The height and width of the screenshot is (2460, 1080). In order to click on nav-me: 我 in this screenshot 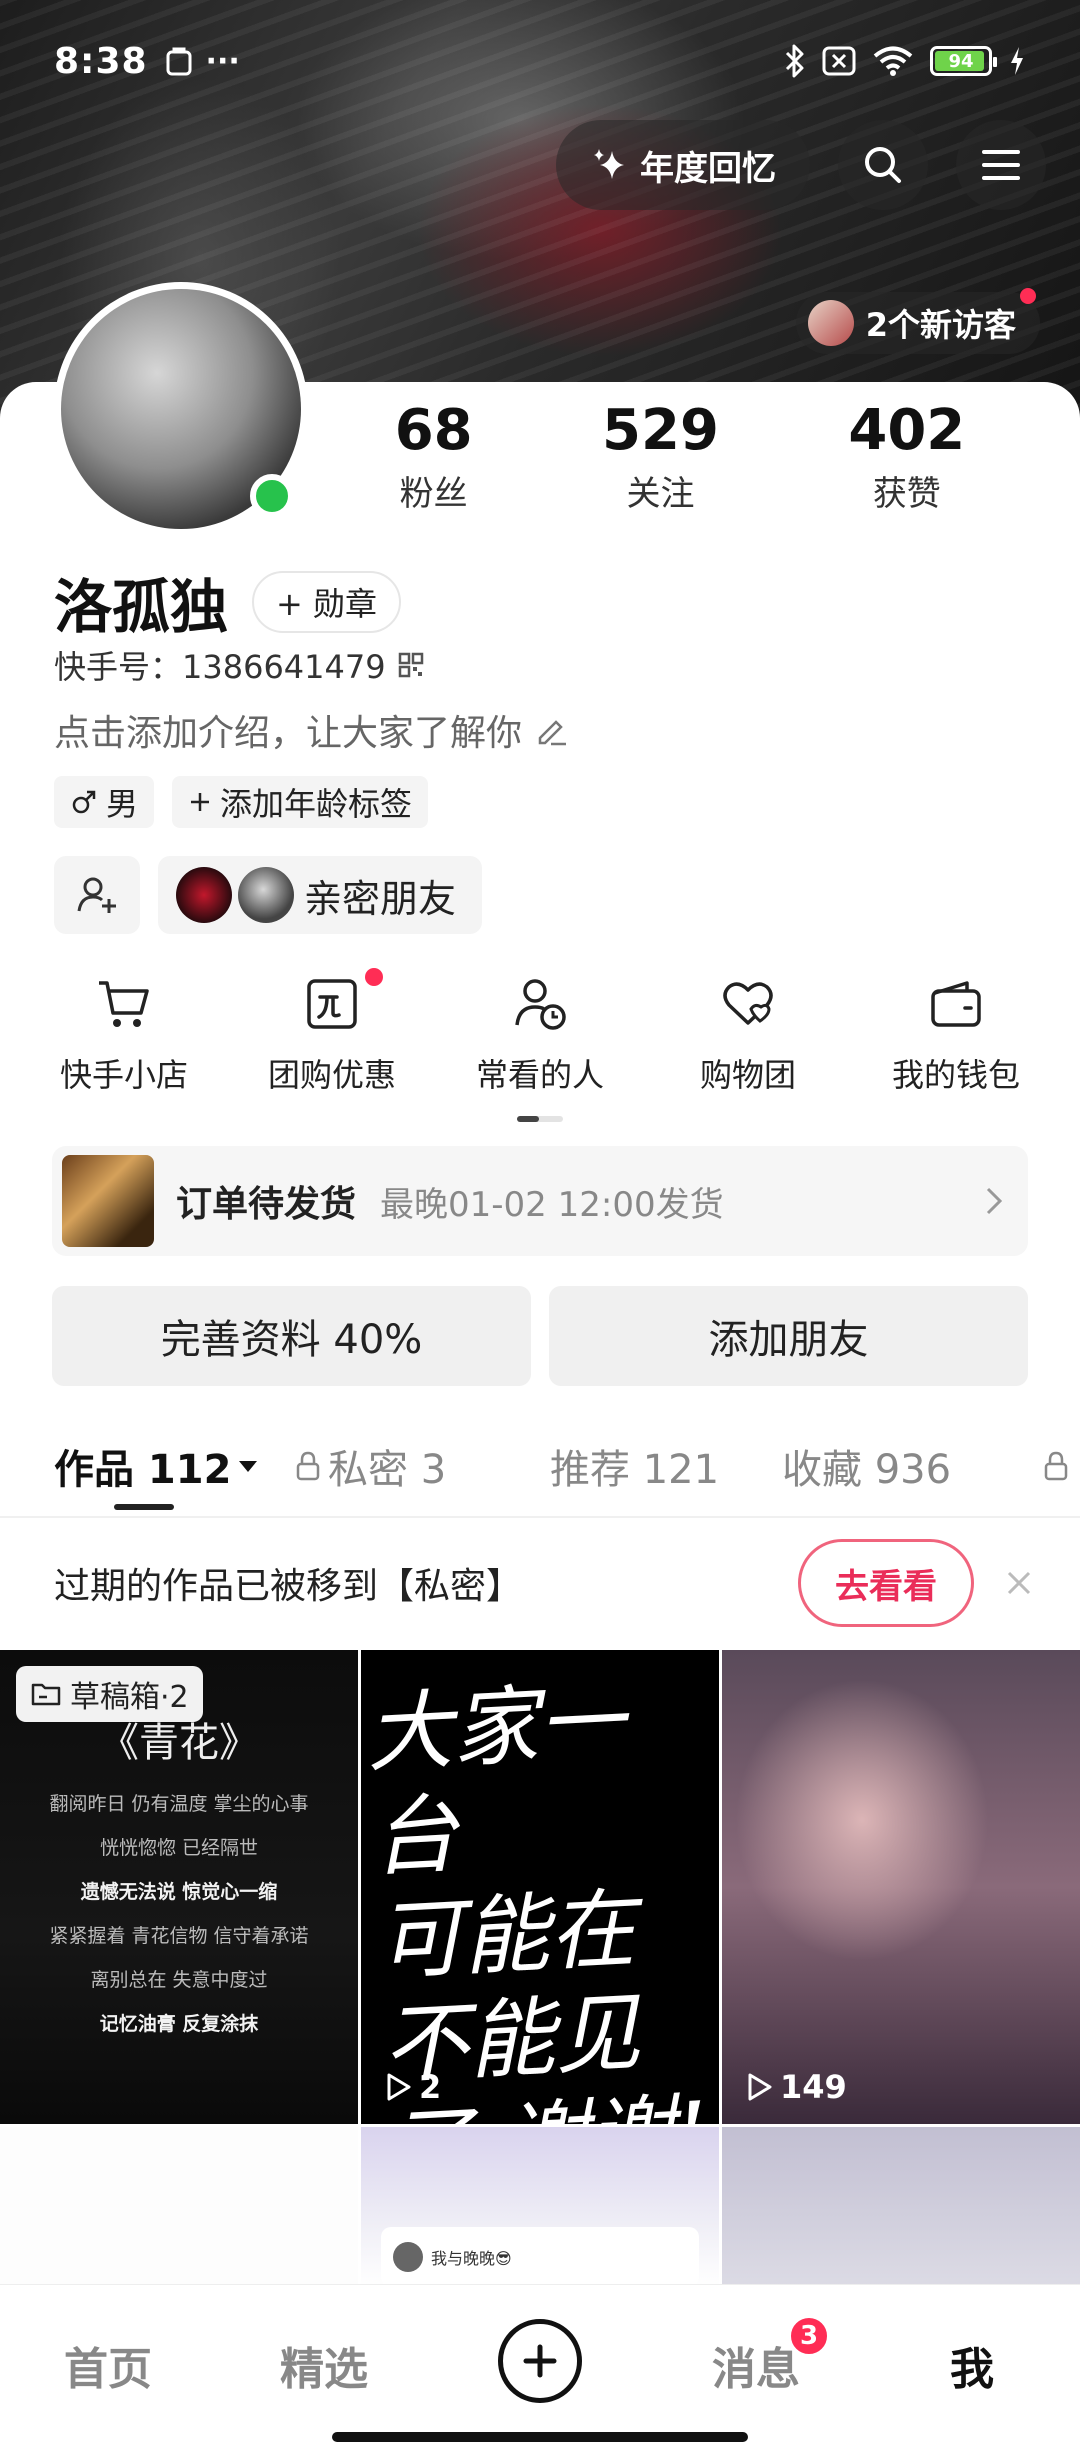, I will do `click(972, 2365)`.